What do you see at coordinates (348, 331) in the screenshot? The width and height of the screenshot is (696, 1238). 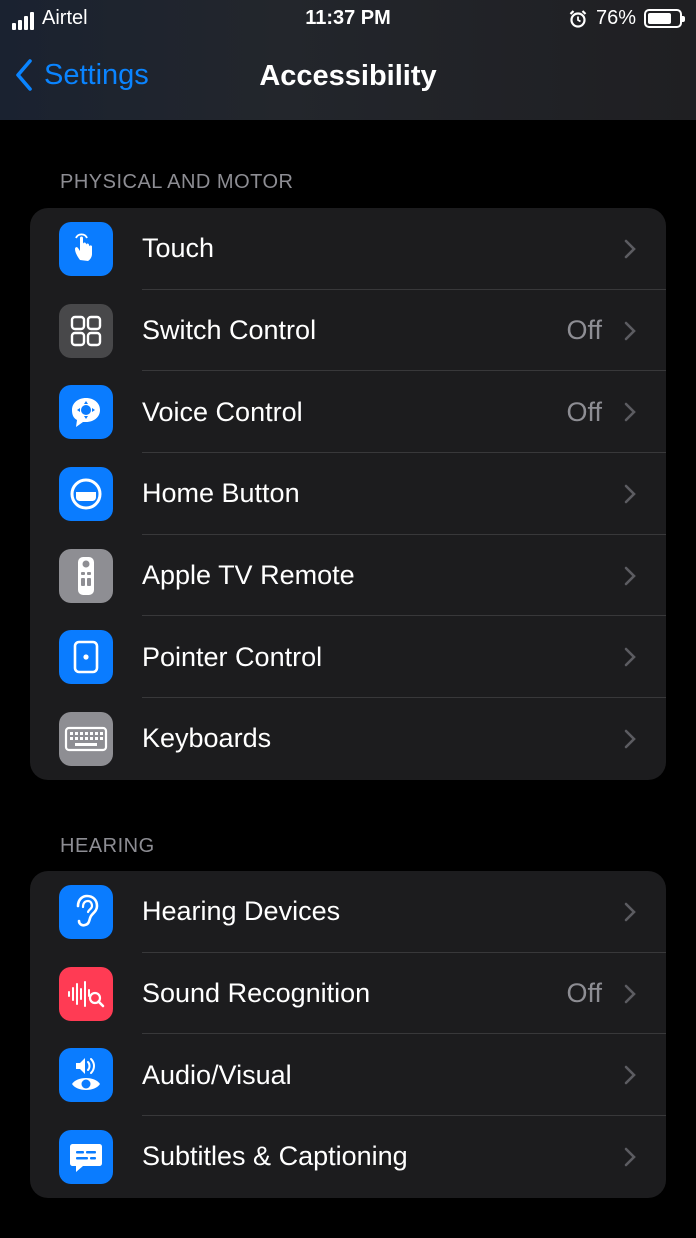 I see `row-switch-control: Switch Control Off` at bounding box center [348, 331].